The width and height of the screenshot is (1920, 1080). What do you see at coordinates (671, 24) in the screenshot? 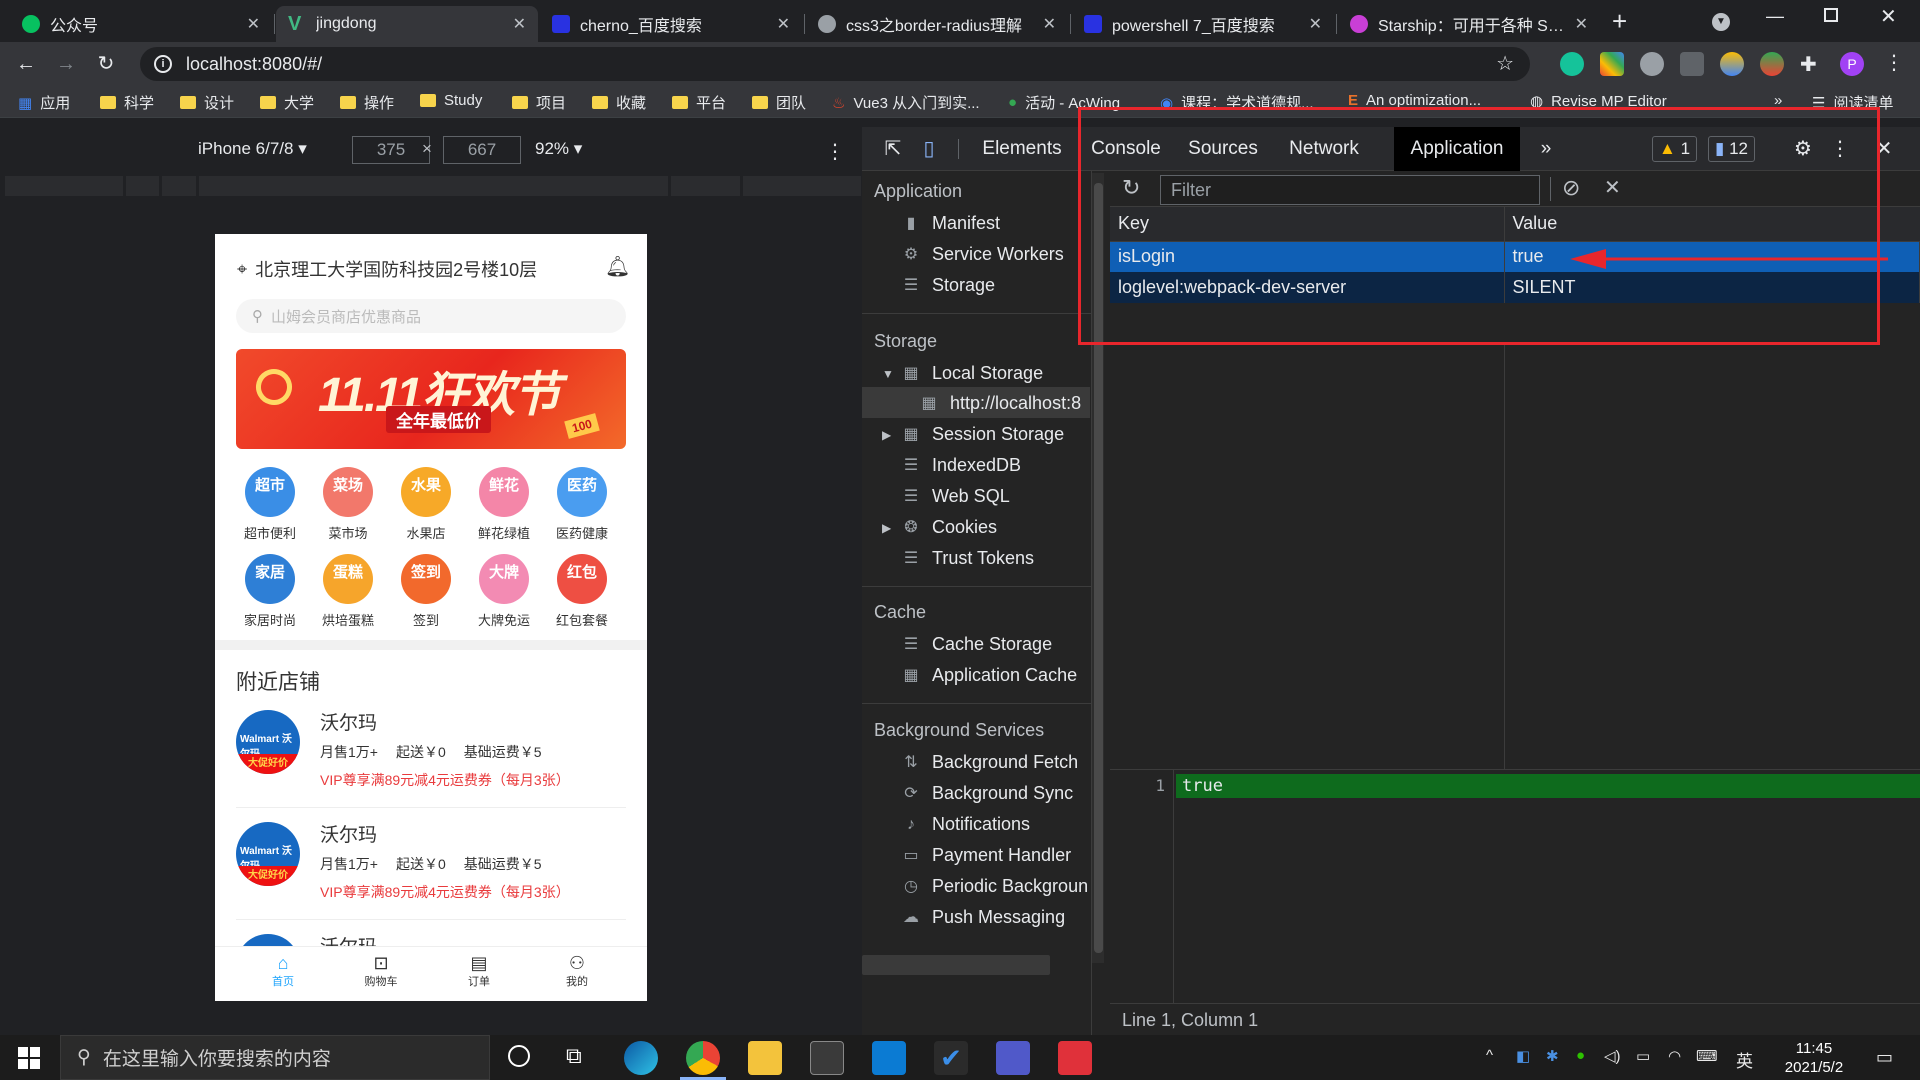
I see `browser-tab-2: cherno_百度搜索 ✕` at bounding box center [671, 24].